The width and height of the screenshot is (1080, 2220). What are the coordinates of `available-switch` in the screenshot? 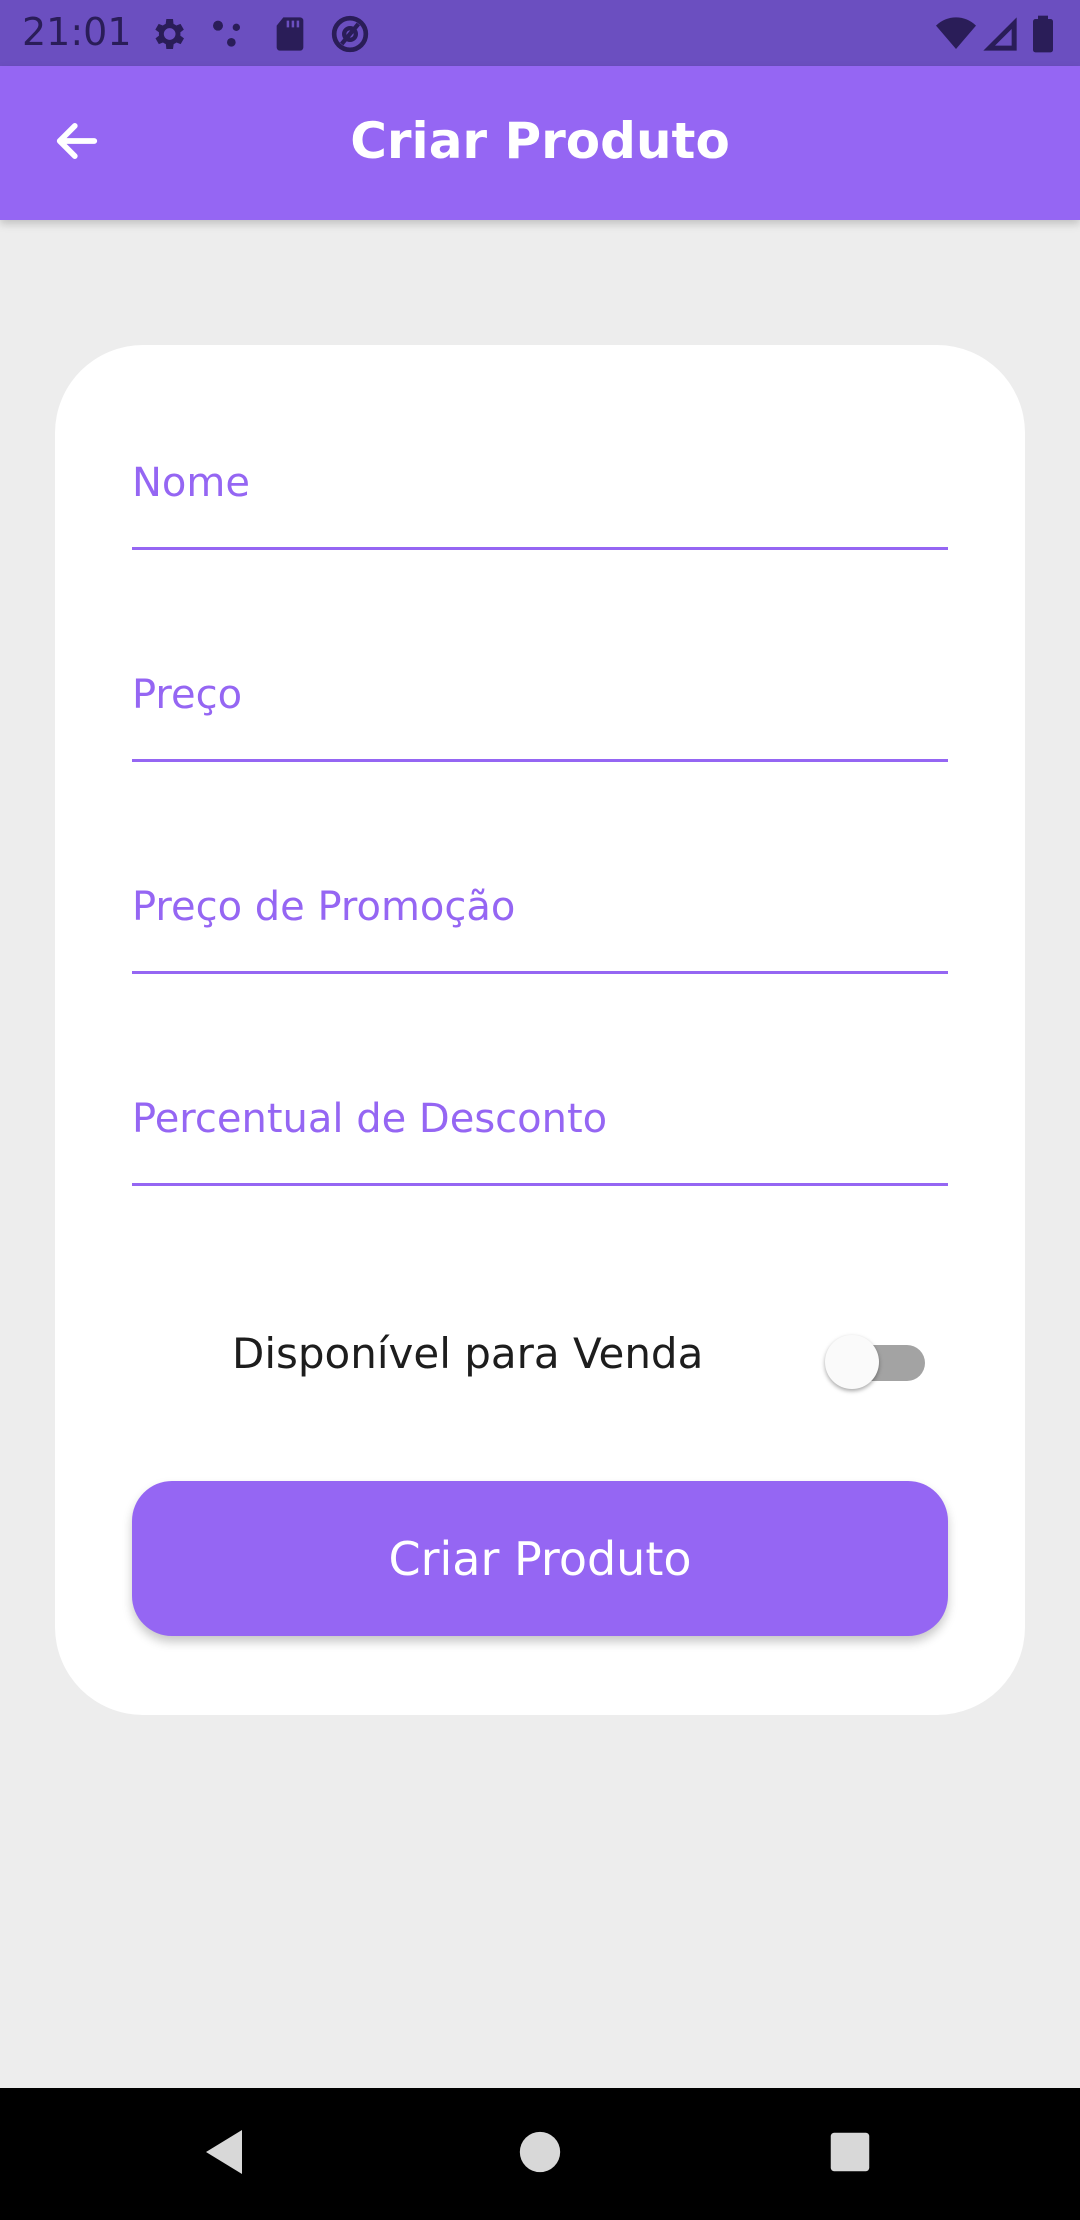 It's located at (875, 1362).